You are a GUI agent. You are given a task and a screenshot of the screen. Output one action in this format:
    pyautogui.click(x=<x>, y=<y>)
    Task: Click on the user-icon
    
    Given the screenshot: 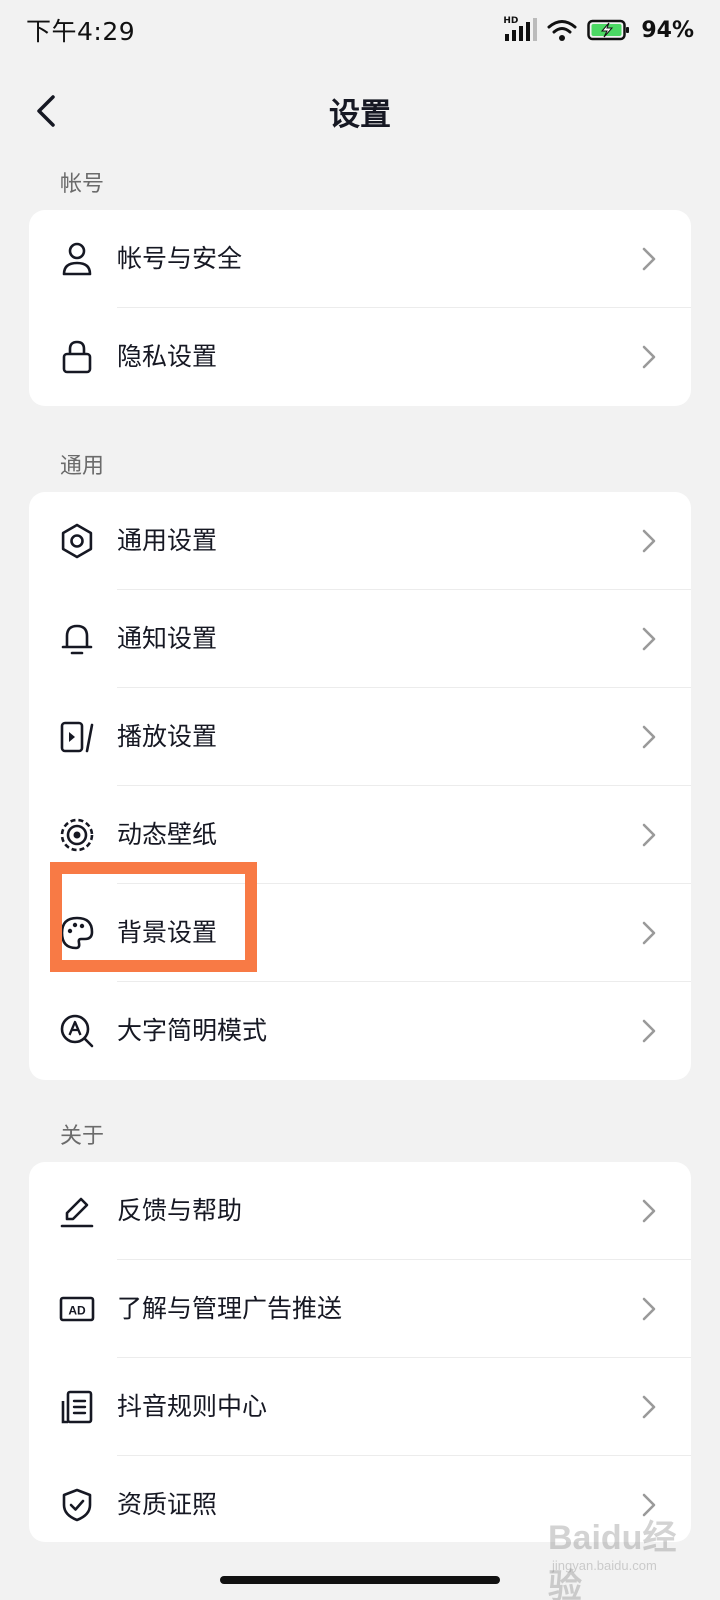 What is the action you would take?
    pyautogui.click(x=77, y=259)
    